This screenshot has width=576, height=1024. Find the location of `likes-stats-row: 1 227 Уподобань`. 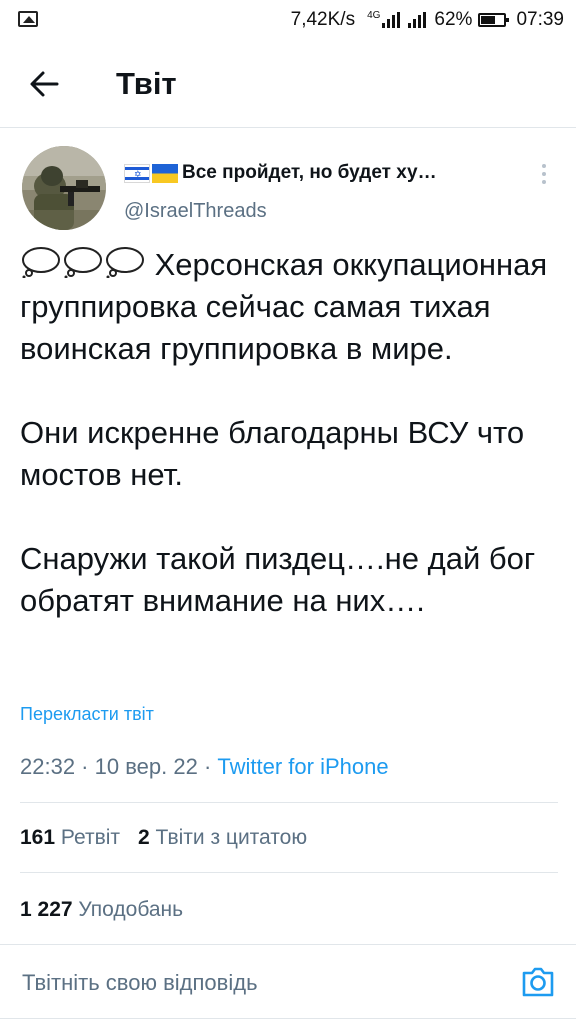

likes-stats-row: 1 227 Уподобань is located at coordinates (101, 910).